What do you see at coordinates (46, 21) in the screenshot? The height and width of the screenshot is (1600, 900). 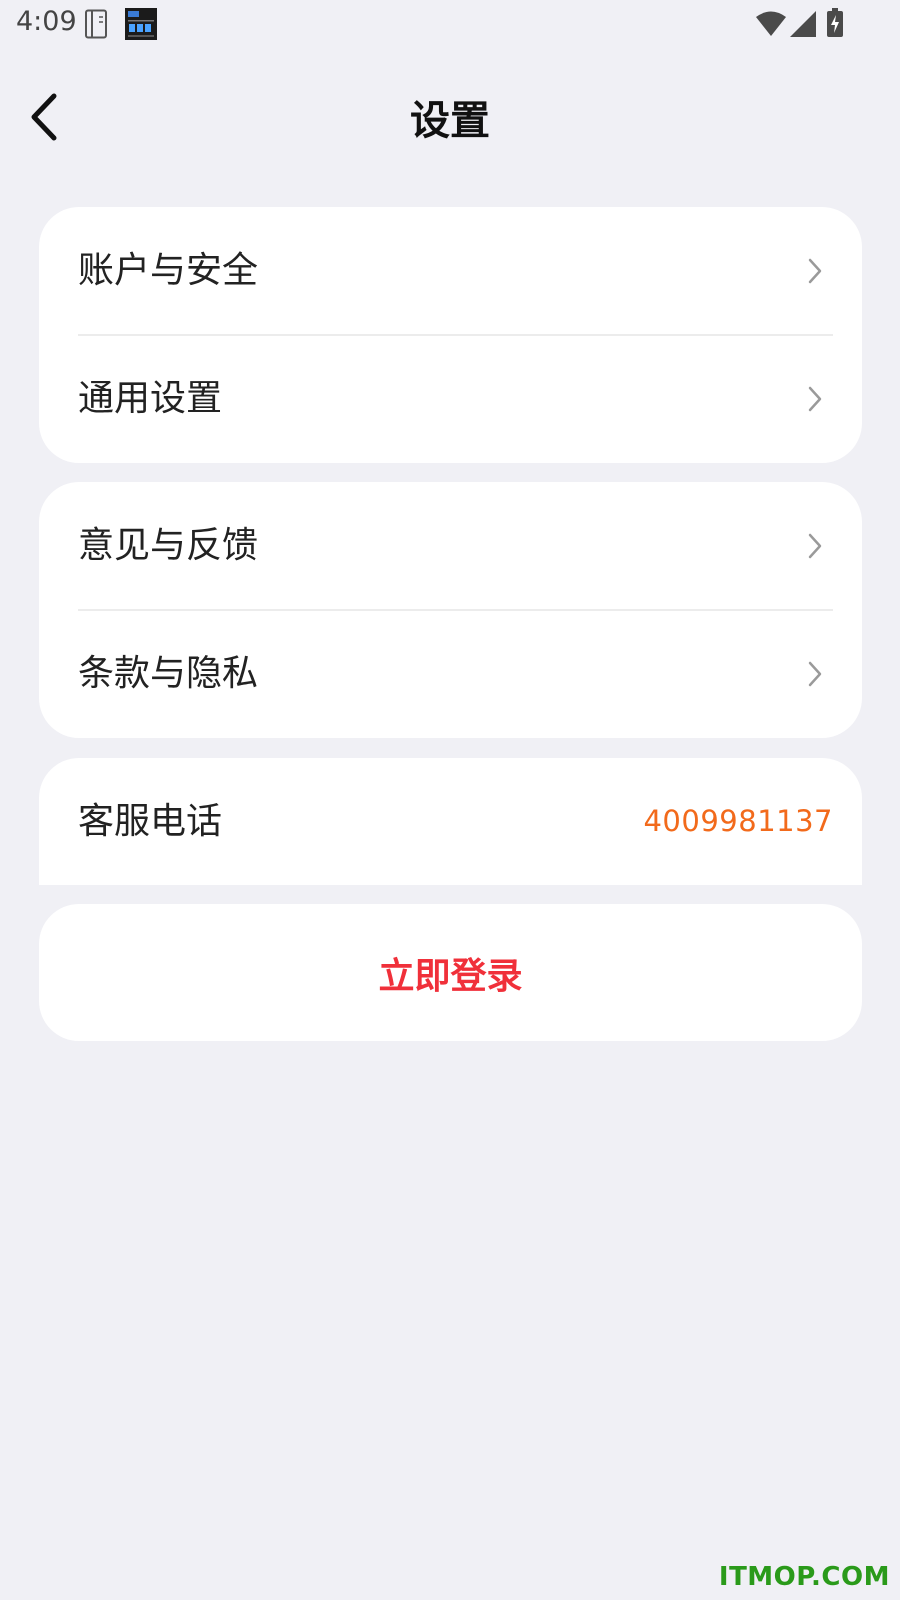 I see `status-time: 4:09` at bounding box center [46, 21].